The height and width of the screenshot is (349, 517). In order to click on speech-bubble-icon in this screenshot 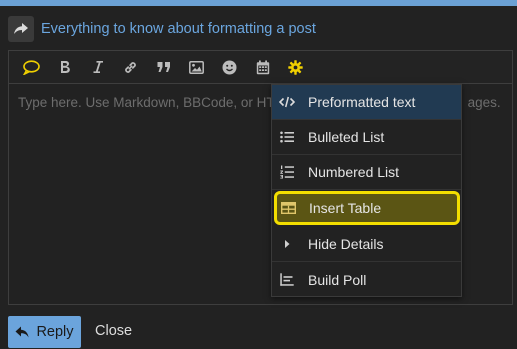, I will do `click(31, 67)`.